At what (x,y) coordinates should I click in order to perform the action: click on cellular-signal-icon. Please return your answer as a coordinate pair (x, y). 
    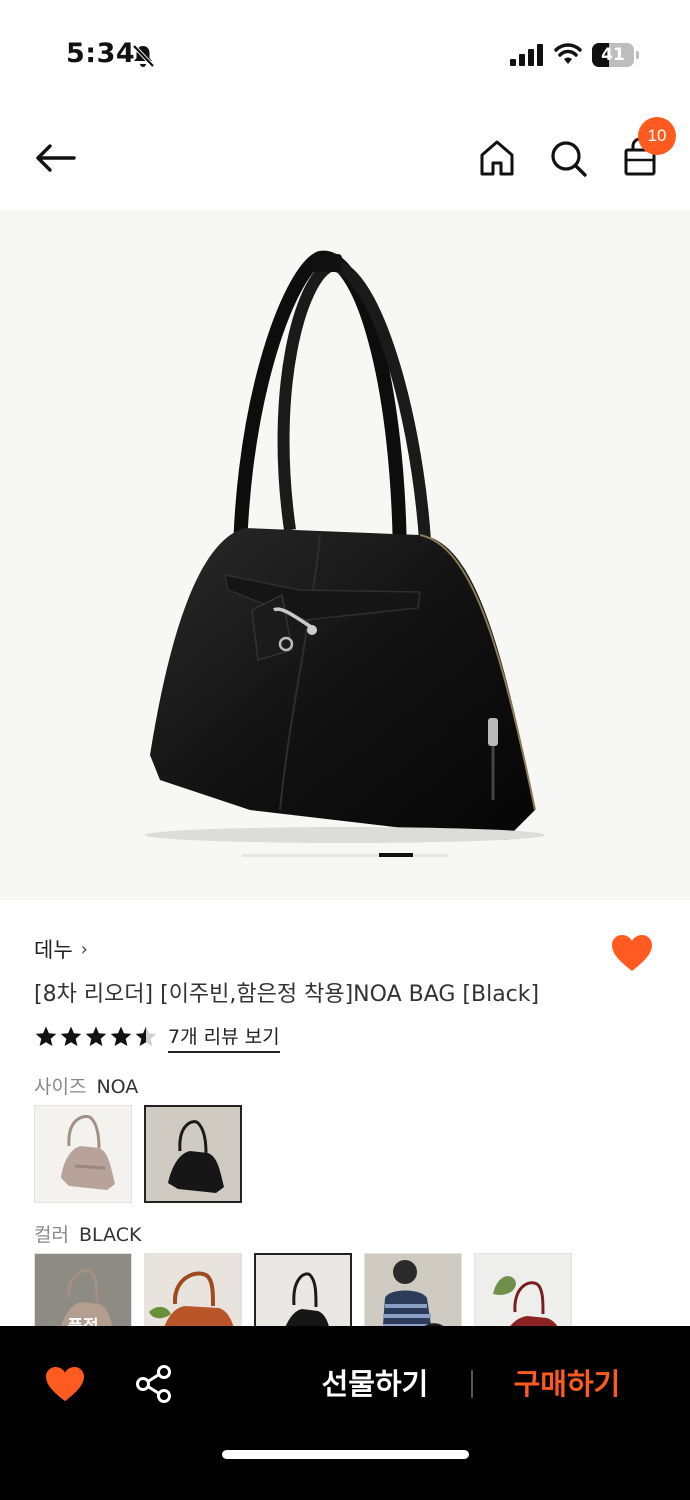
    Looking at the image, I should click on (526, 55).